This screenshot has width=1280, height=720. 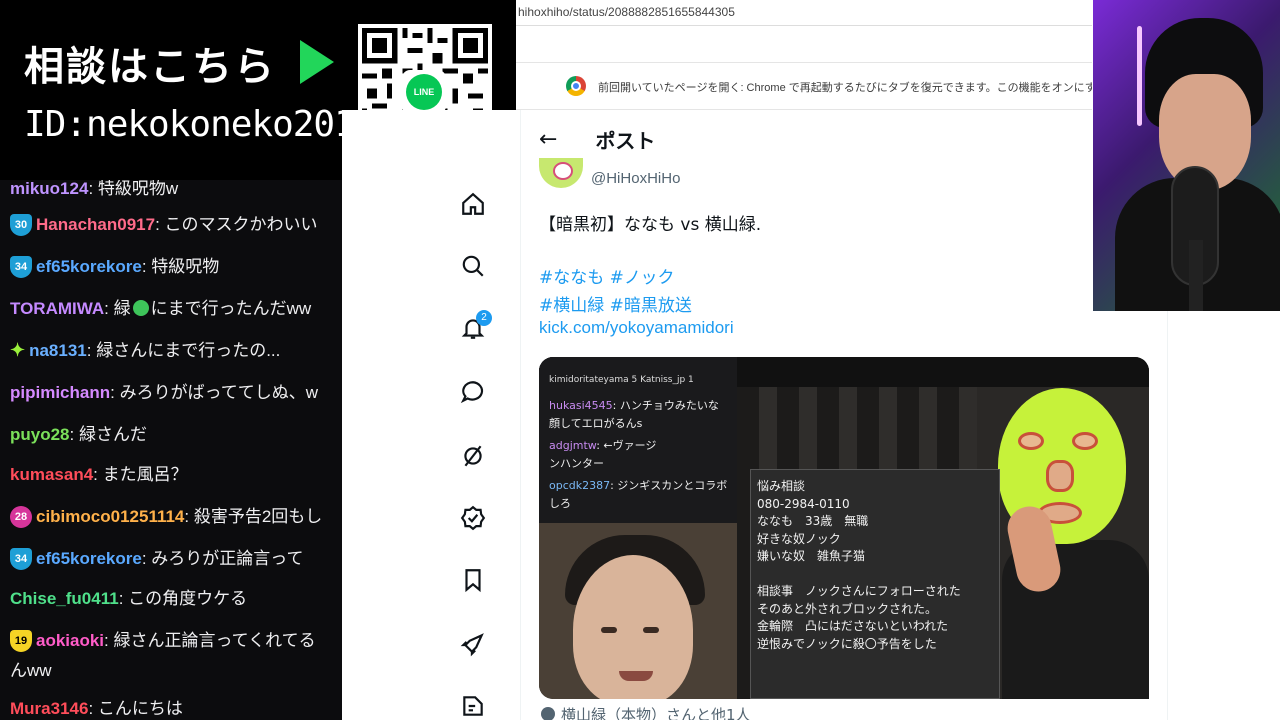 I want to click on video-chat-line: ンハンター, so click(x=576, y=463).